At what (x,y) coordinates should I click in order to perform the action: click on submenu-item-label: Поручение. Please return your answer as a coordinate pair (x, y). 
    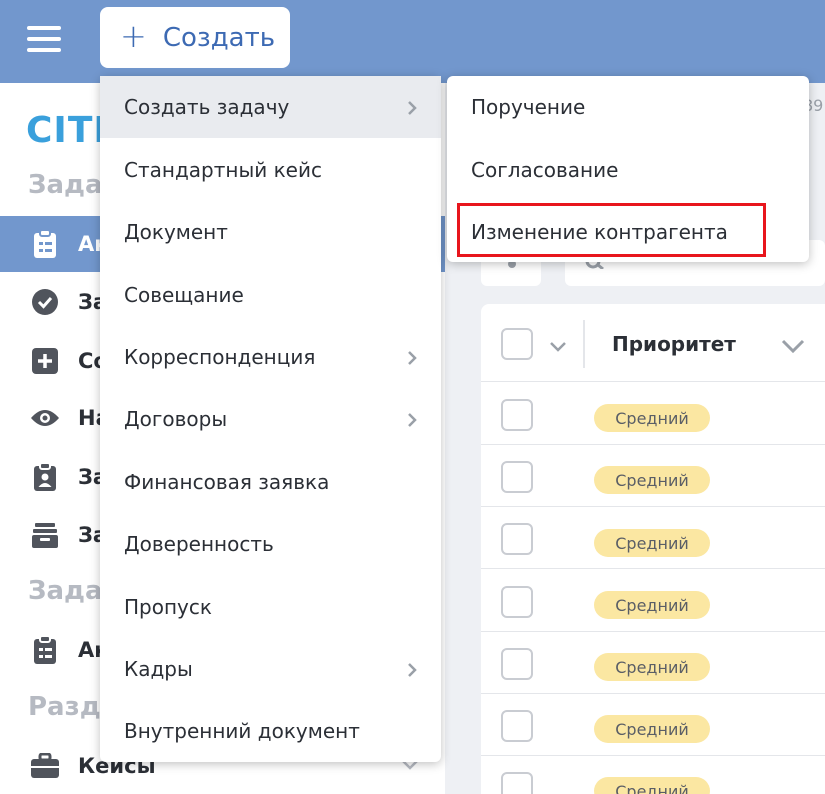
    Looking at the image, I should click on (528, 107).